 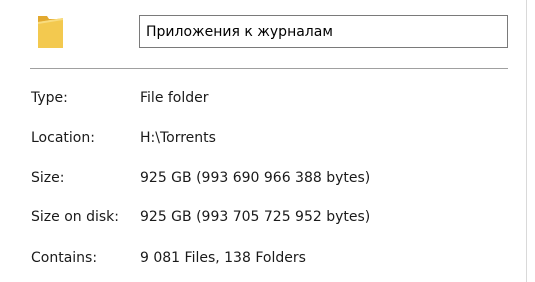 What do you see at coordinates (255, 217) in the screenshot?
I see `size-on-disk-value: 925 GB (993 705 725 952 bytes)` at bounding box center [255, 217].